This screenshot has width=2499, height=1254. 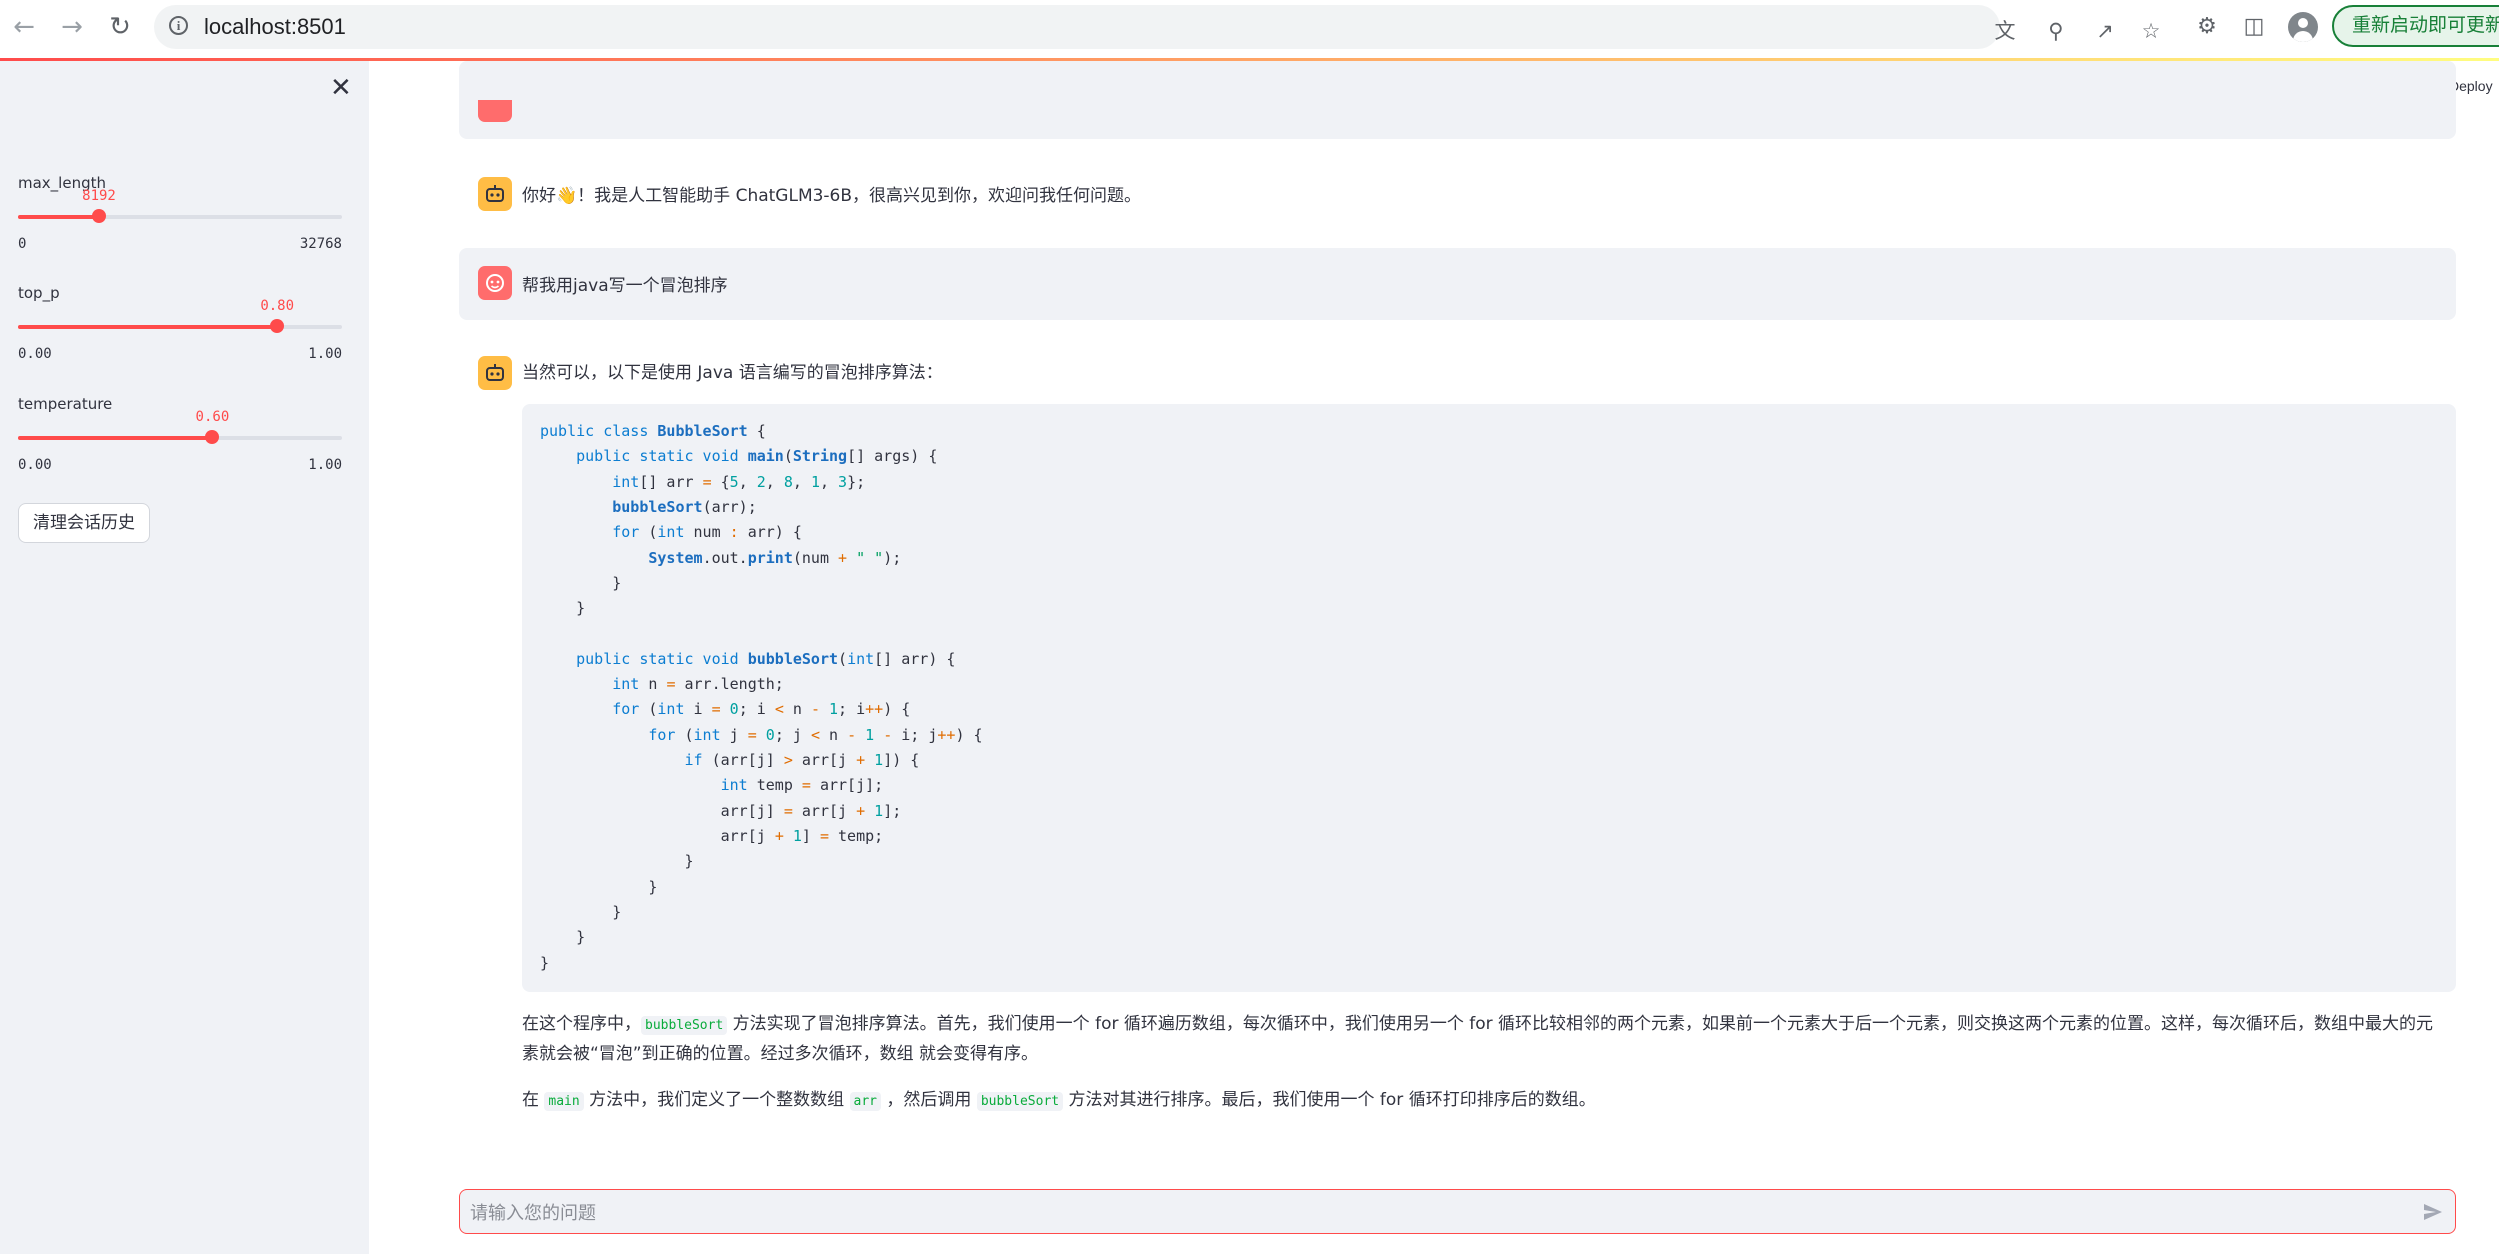 What do you see at coordinates (802, 760) in the screenshot?
I see `code-line: if (arr[j] > arr[j + 1]) {` at bounding box center [802, 760].